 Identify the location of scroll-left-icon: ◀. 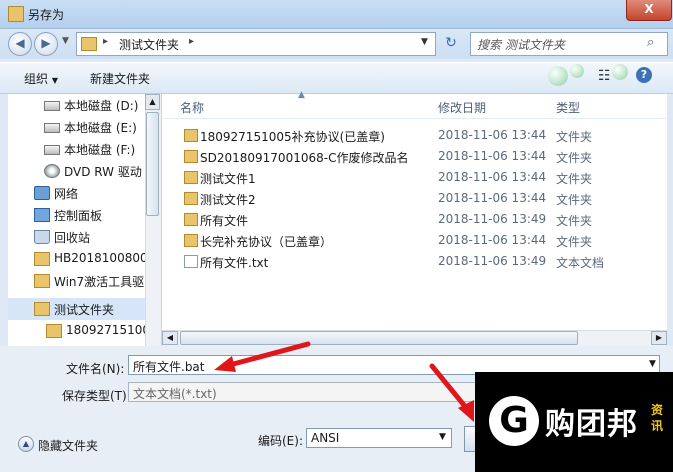
(170, 338).